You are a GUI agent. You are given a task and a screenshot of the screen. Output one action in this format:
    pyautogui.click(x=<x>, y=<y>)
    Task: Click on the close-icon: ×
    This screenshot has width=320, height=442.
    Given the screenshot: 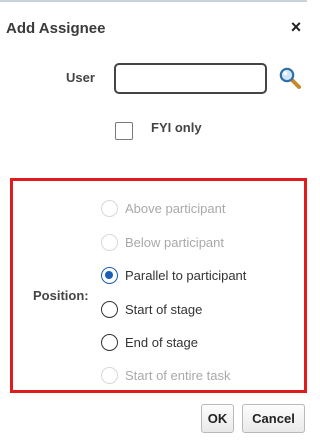 What is the action you would take?
    pyautogui.click(x=296, y=27)
    